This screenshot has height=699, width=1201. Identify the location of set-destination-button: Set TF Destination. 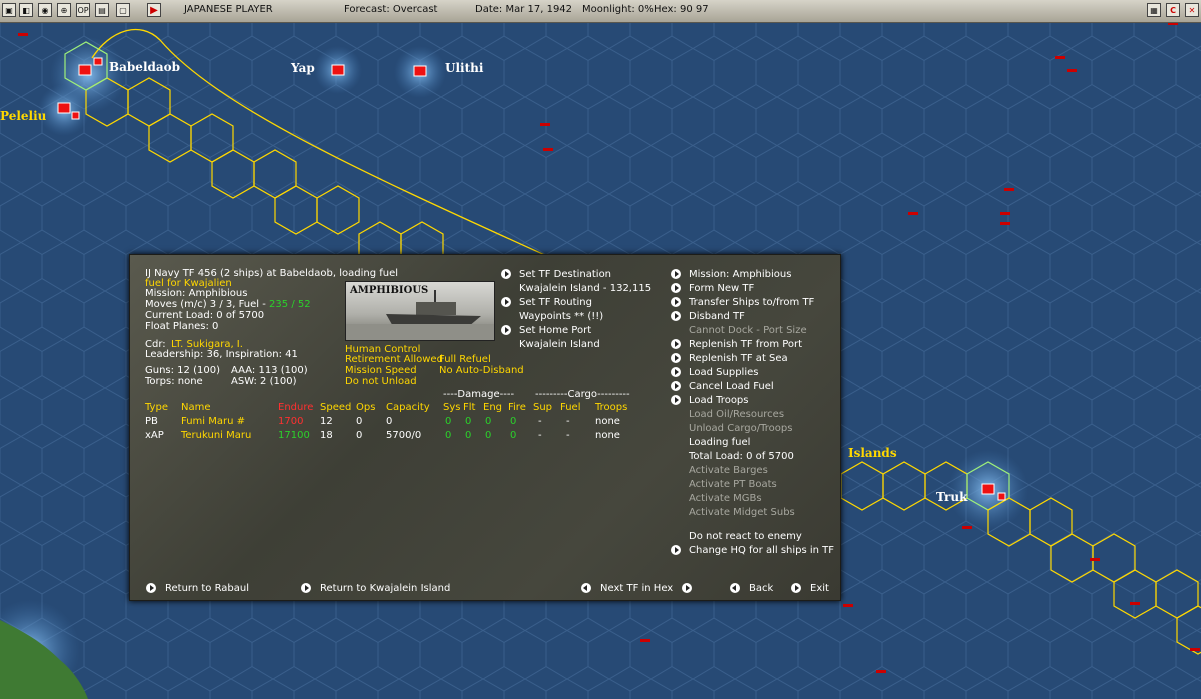
(565, 275).